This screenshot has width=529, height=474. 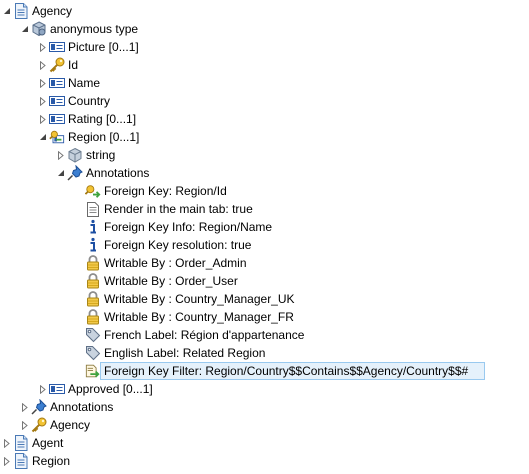 What do you see at coordinates (73, 65) in the screenshot?
I see `tree-item-label: Id` at bounding box center [73, 65].